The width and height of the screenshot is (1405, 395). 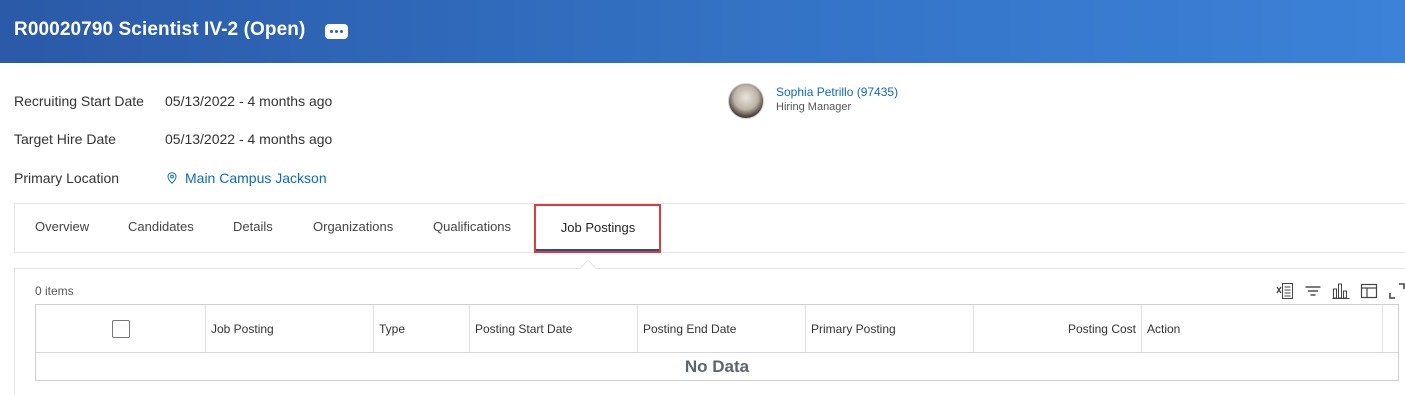 I want to click on column-header-primary-posting: Primary Posting, so click(x=890, y=329).